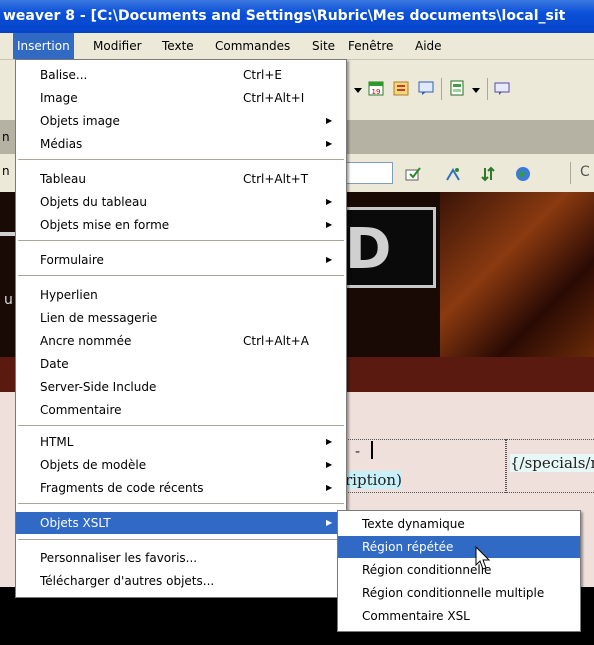 Image resolution: width=594 pixels, height=645 pixels. Describe the element at coordinates (376, 92) in the screenshot. I see `svg-text: 19` at that location.